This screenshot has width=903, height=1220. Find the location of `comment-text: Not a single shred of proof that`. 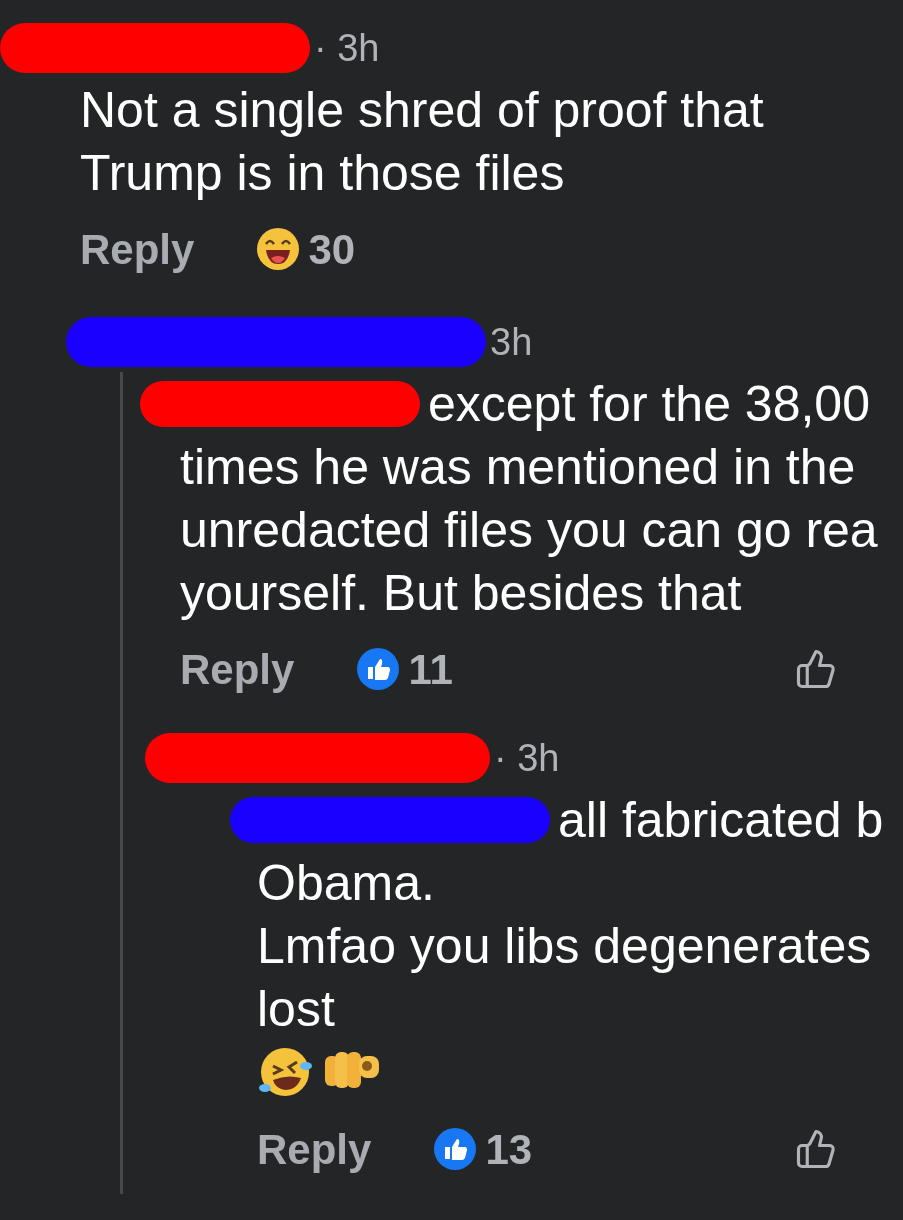

comment-text: Not a single shred of proof that is located at coordinates (422, 109).